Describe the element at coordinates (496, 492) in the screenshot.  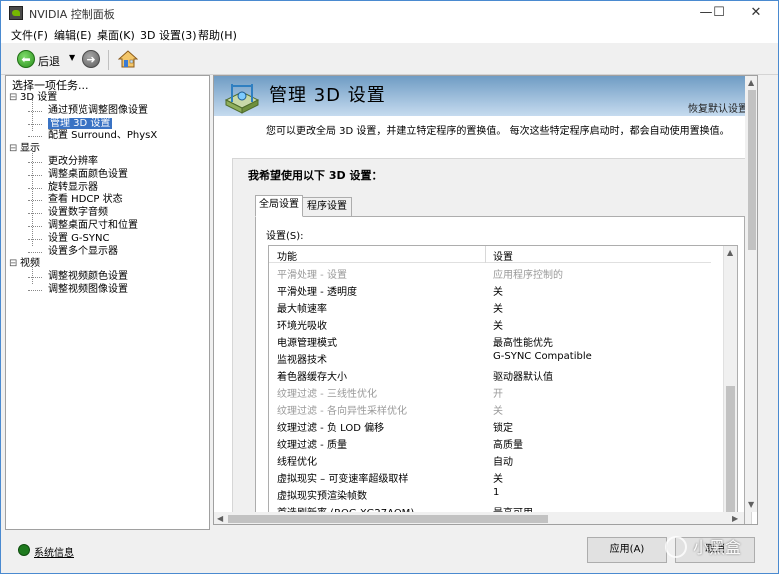
I see `setting-value: 1` at that location.